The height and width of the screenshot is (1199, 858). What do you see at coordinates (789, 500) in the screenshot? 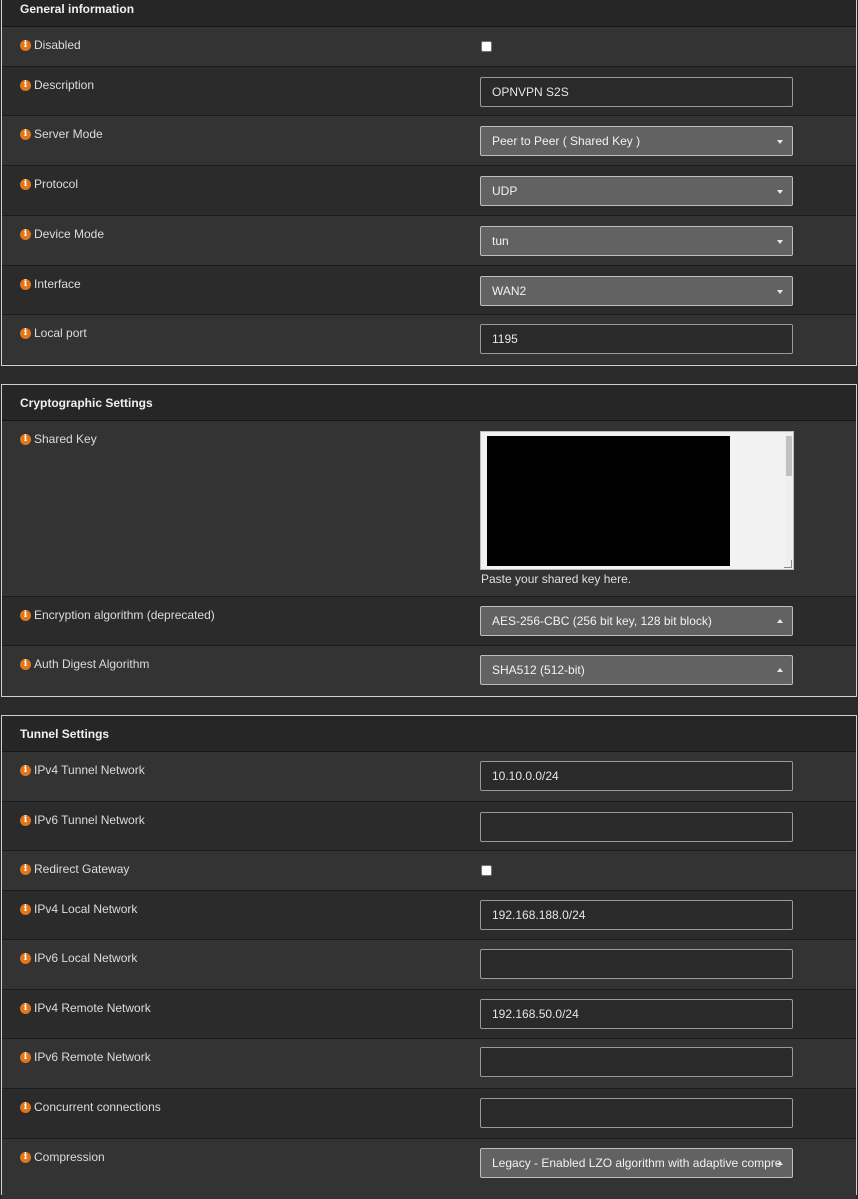
I see `scrollbar` at bounding box center [789, 500].